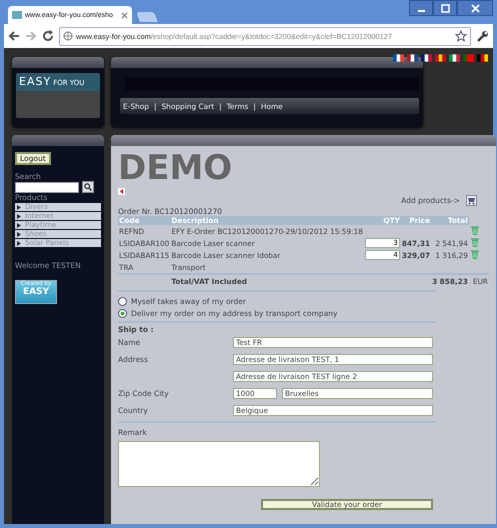  What do you see at coordinates (47, 187) in the screenshot?
I see `search-field` at bounding box center [47, 187].